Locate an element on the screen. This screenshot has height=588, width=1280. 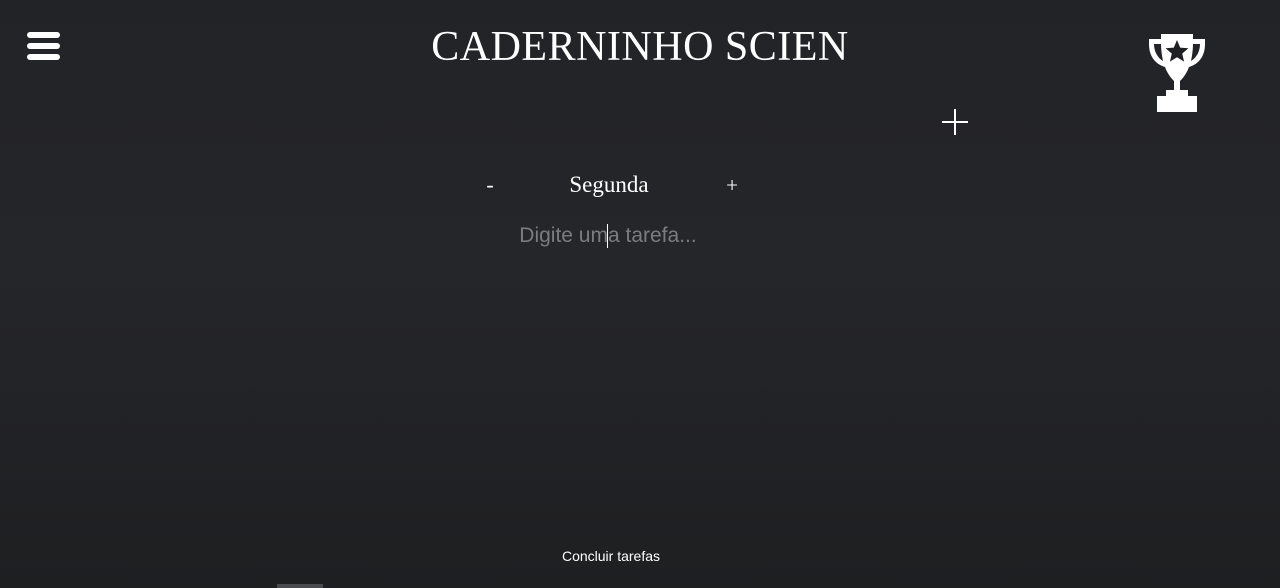
complete-tasks-button: Concluir tarefas is located at coordinates (611, 556).